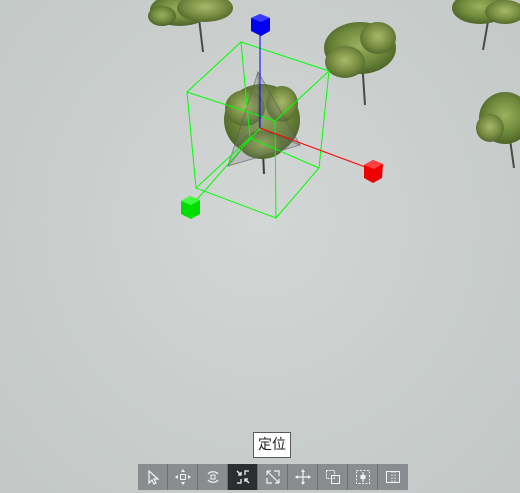 This screenshot has height=493, width=520. Describe the element at coordinates (486, 25) in the screenshot. I see `tree-top-right` at that location.